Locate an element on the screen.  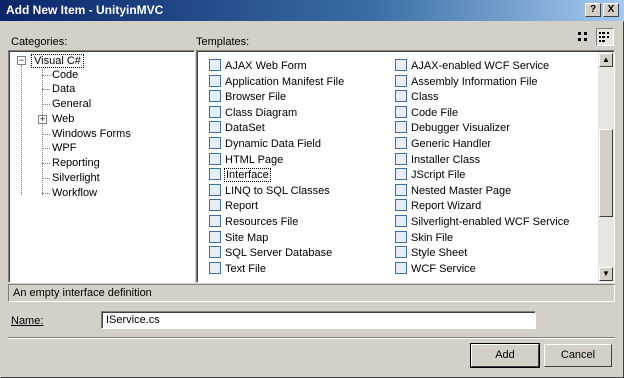
add-button: Add is located at coordinates (505, 355).